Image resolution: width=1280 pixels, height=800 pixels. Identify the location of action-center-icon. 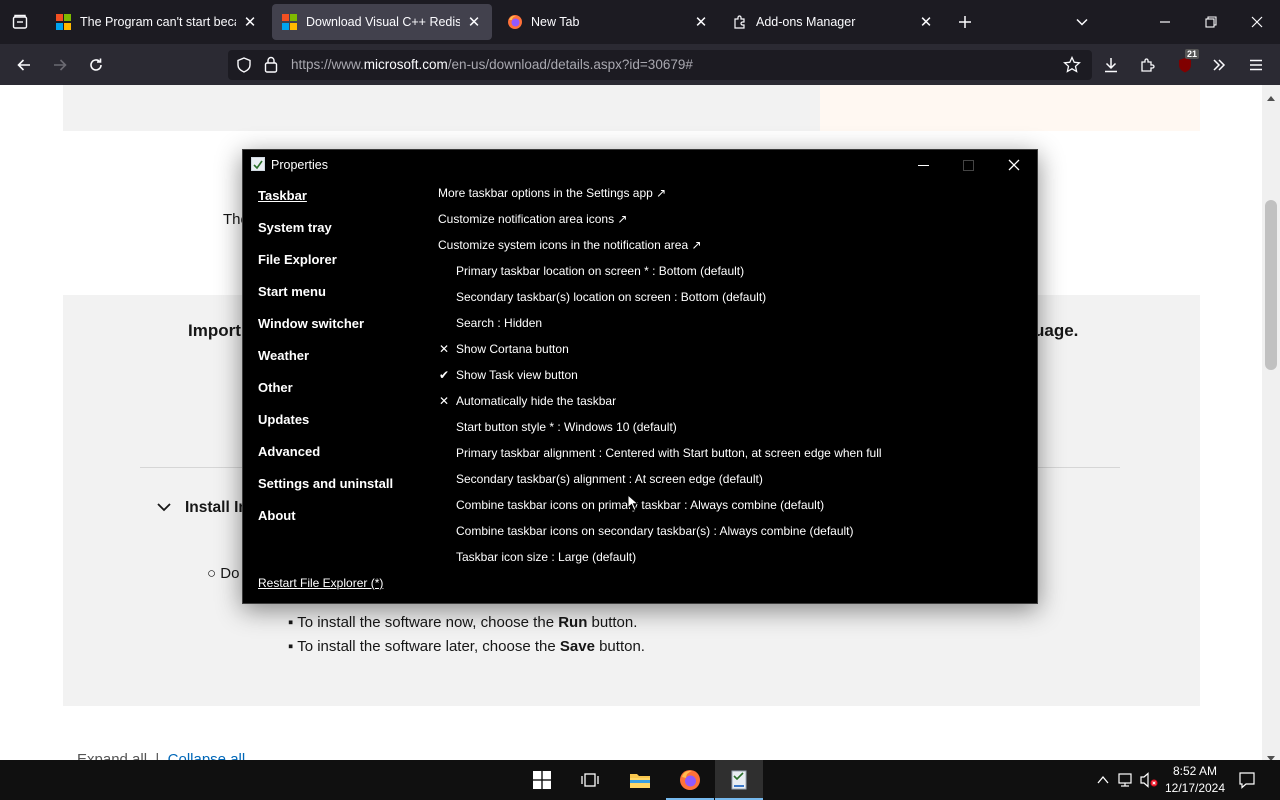
(1247, 780).